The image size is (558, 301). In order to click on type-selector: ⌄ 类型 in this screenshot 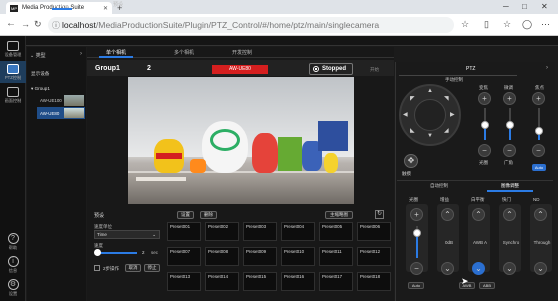, I will do `click(38, 55)`.